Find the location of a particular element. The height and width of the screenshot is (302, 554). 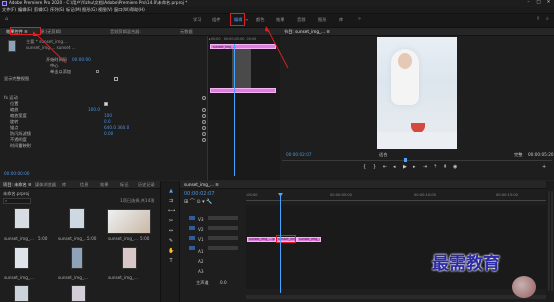

reset-width-icon is located at coordinates (204, 116).